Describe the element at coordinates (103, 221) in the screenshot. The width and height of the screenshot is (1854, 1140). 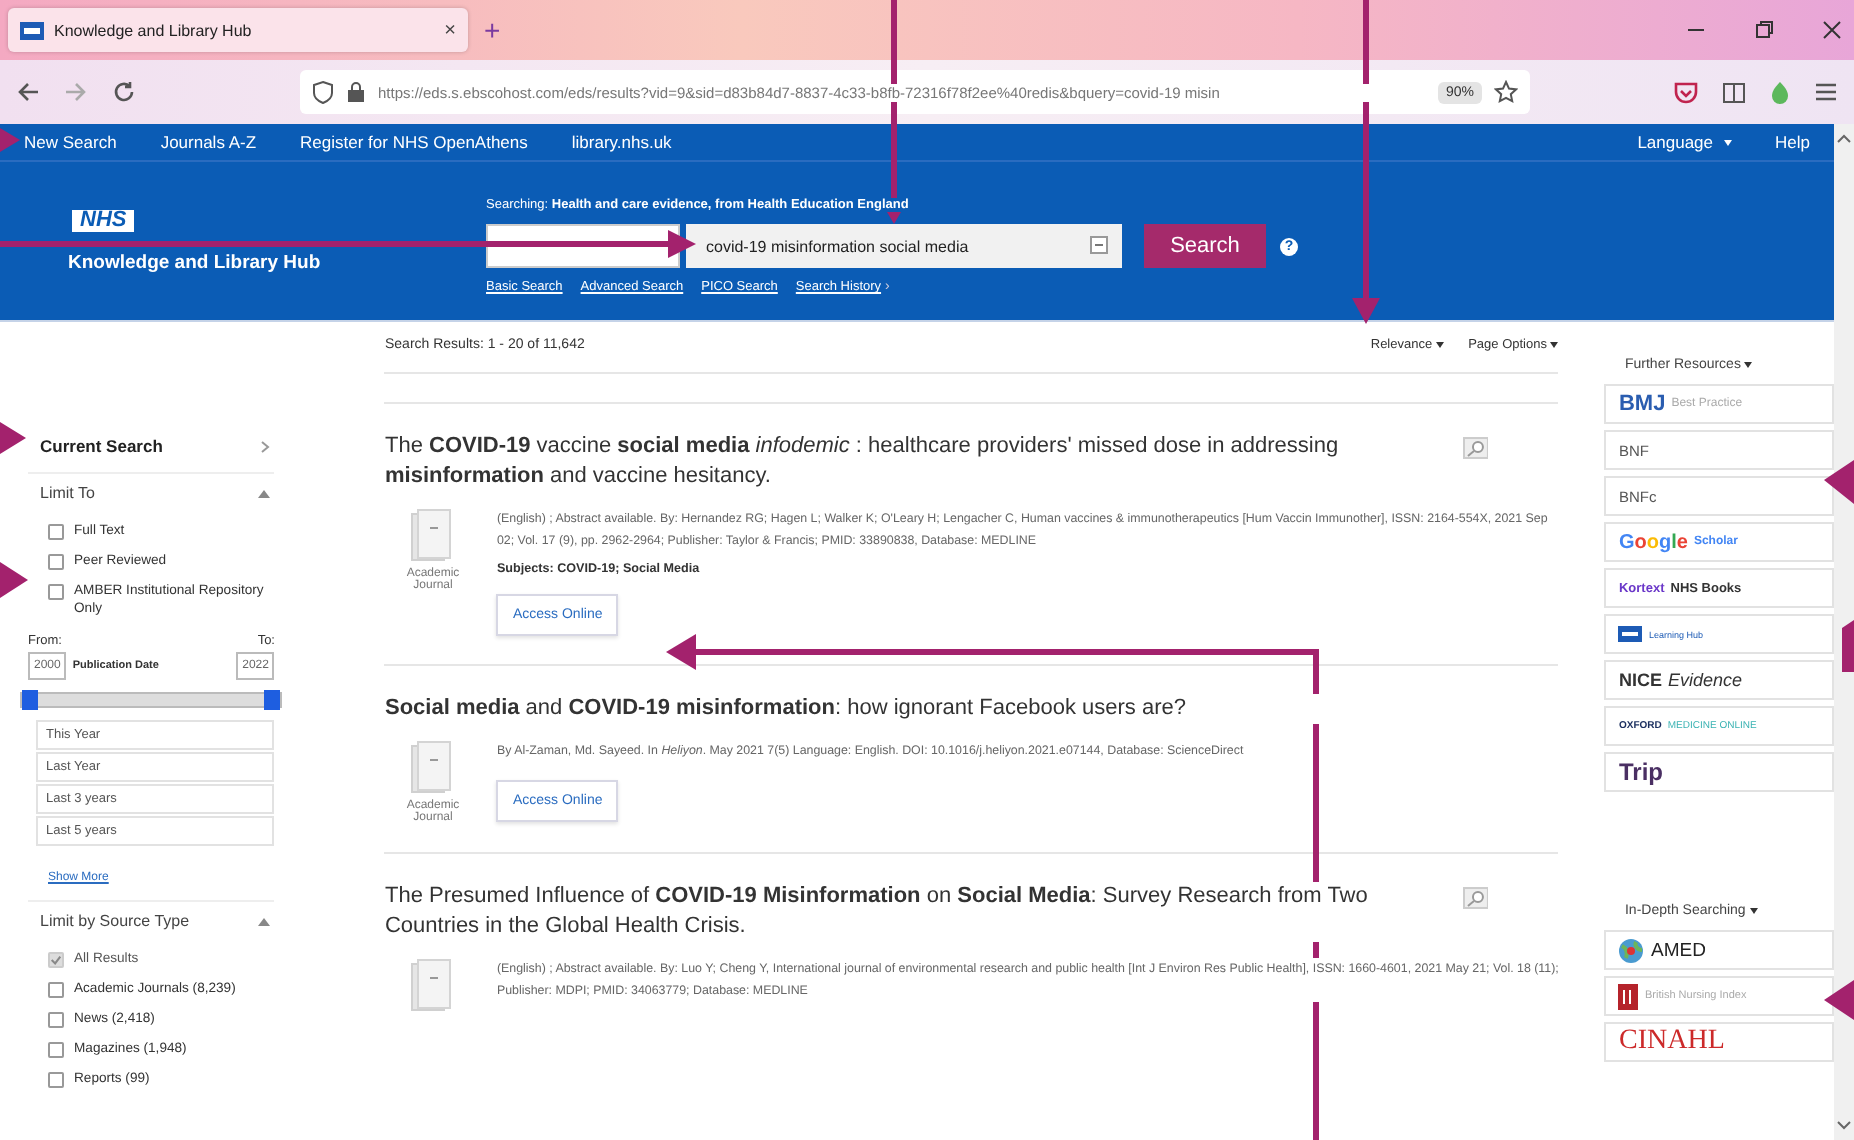
I see `nhs-logo: NHS` at that location.